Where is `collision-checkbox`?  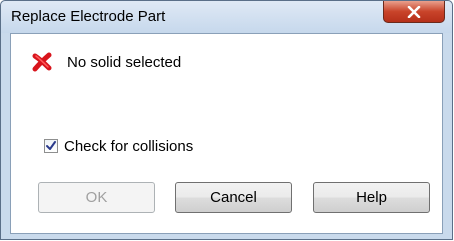 collision-checkbox is located at coordinates (51, 146).